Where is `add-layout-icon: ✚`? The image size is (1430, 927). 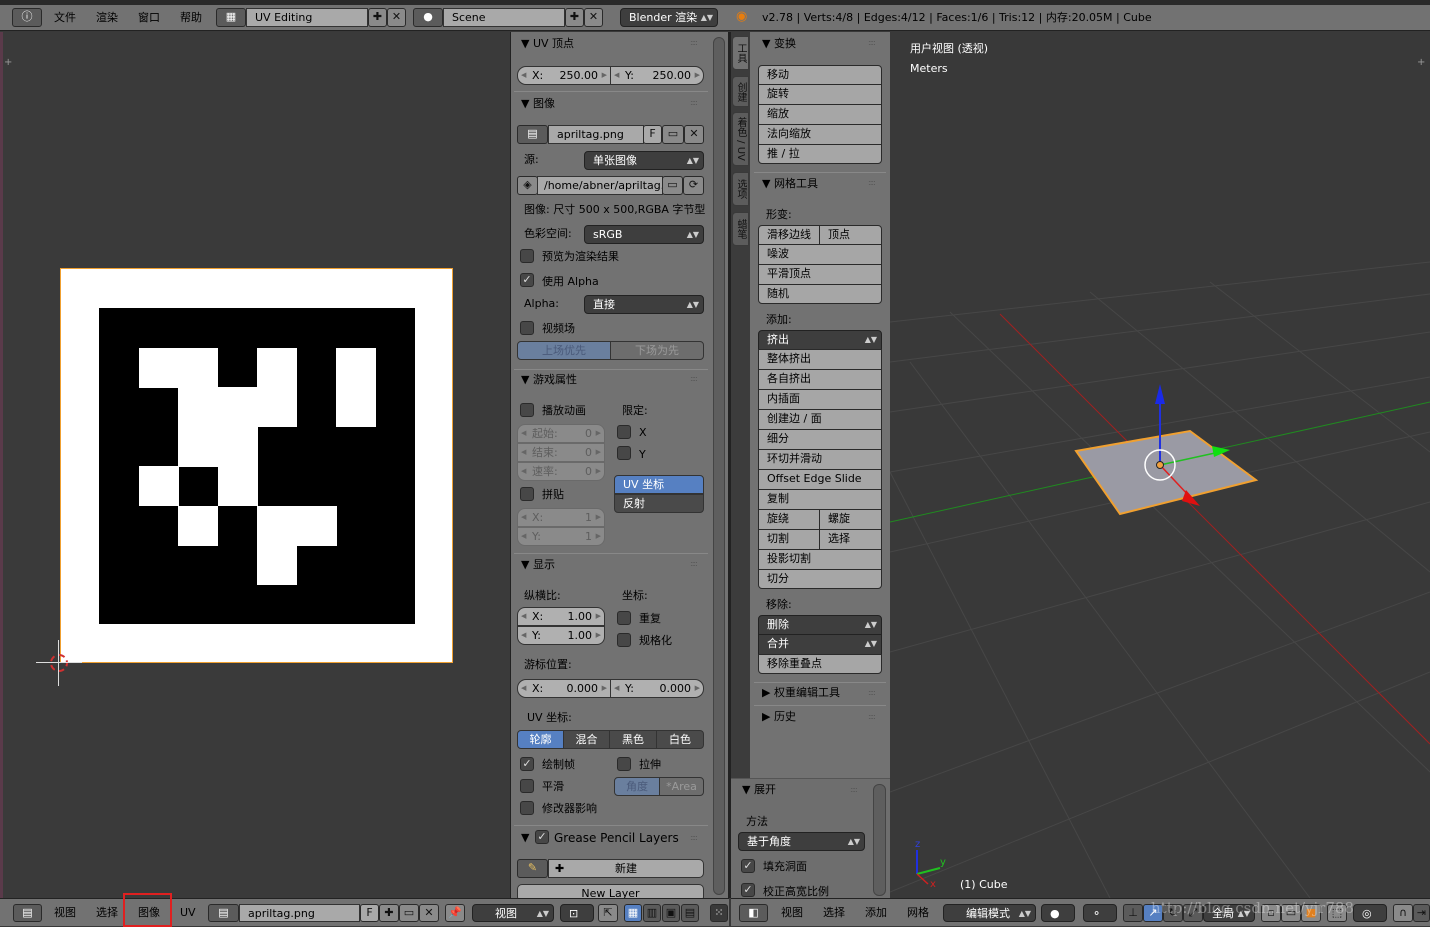
add-layout-icon: ✚ is located at coordinates (377, 17).